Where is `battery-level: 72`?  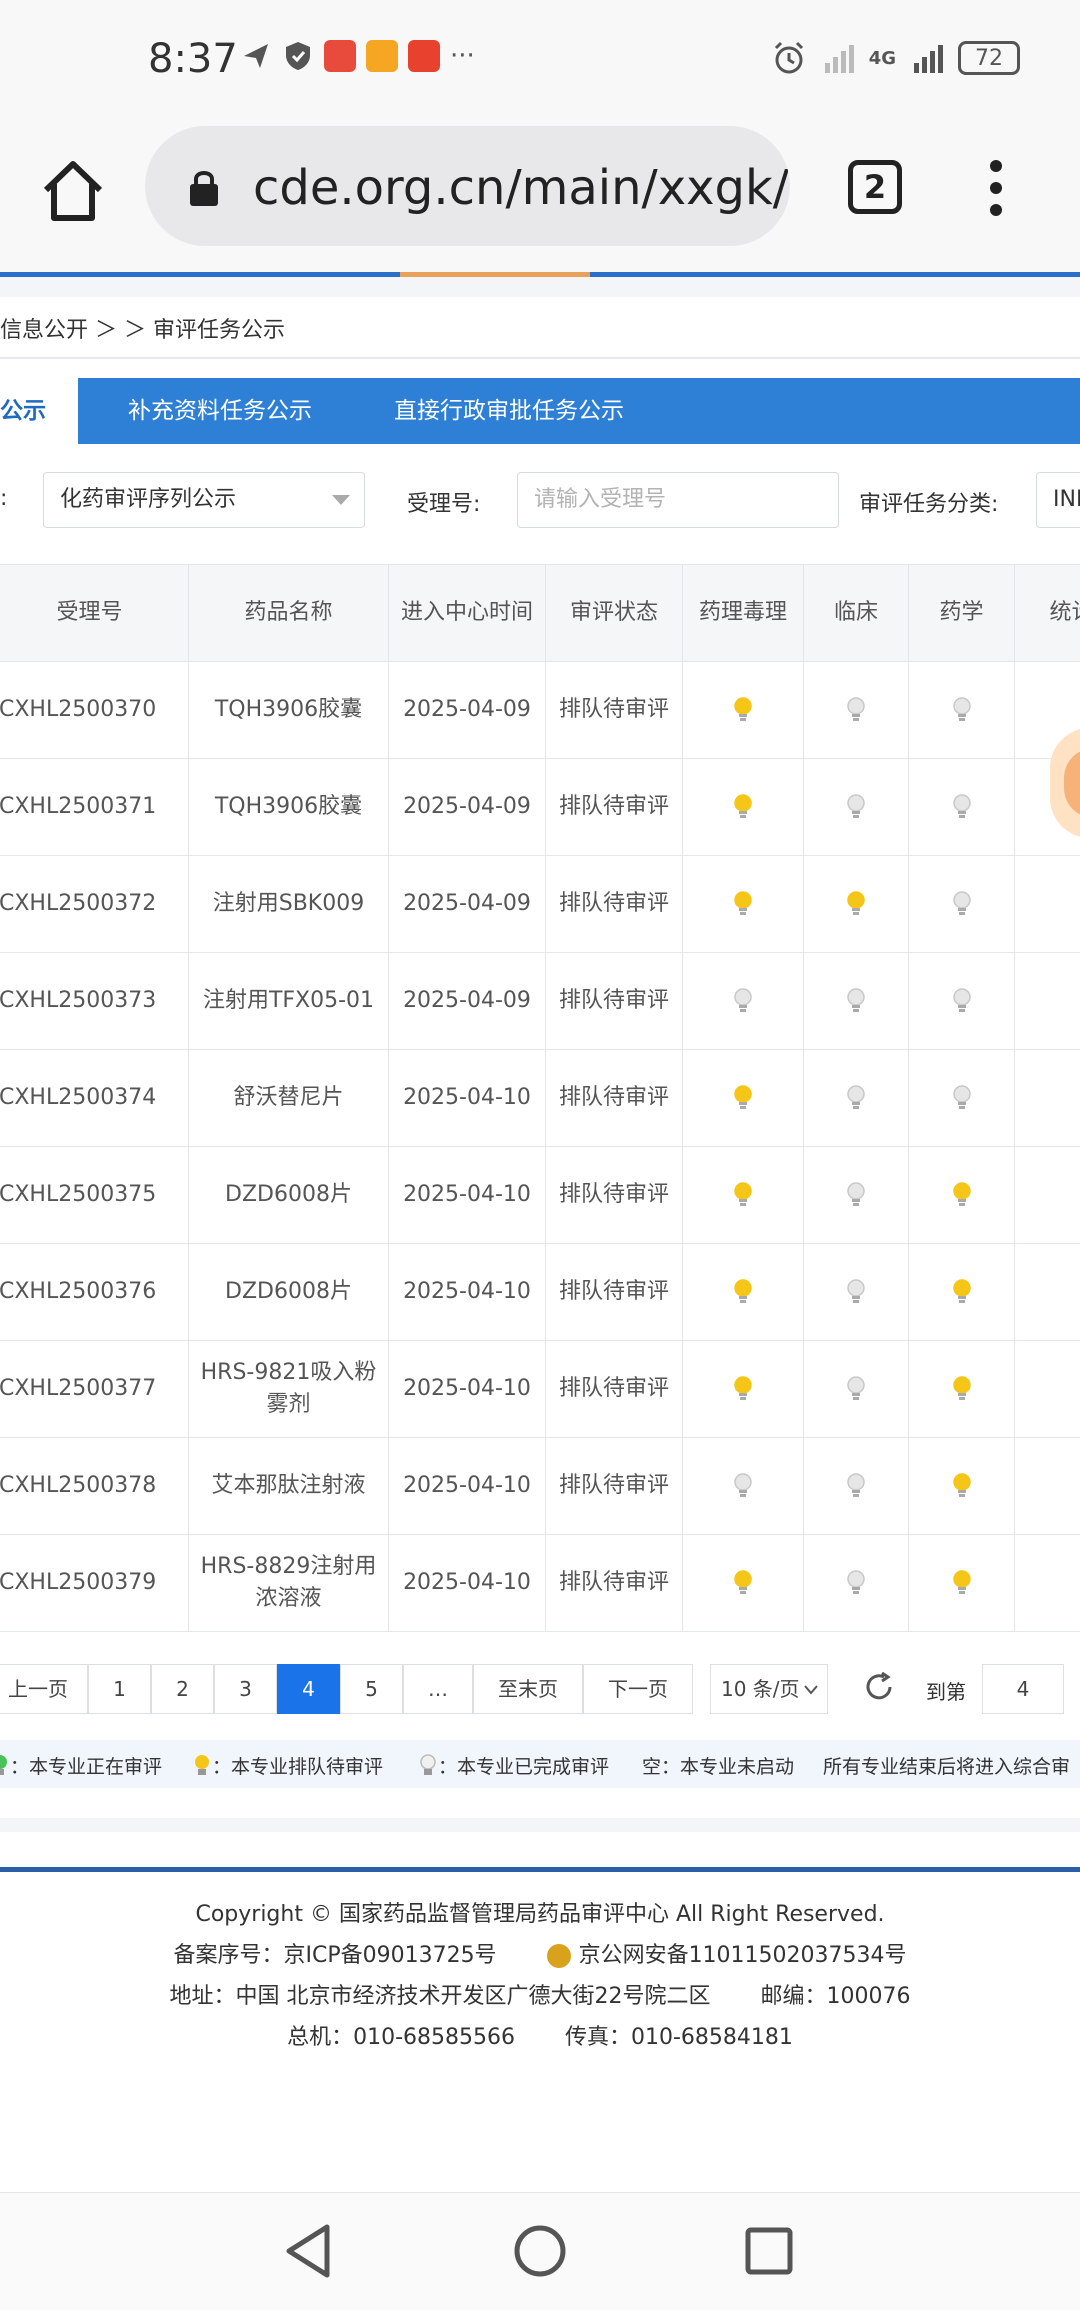 battery-level: 72 is located at coordinates (989, 58).